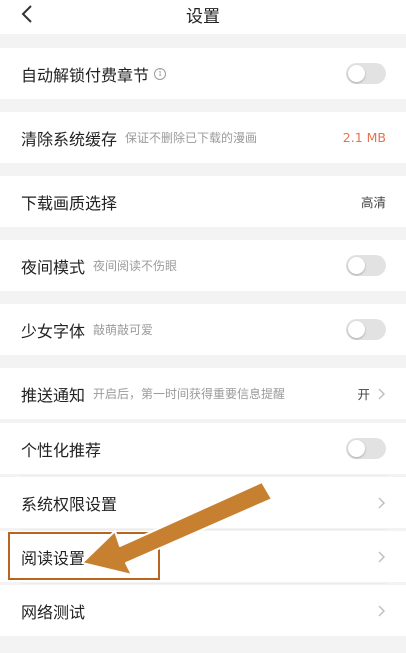 The height and width of the screenshot is (653, 406). Describe the element at coordinates (135, 266) in the screenshot. I see `setting-description: 夜间阅读不伤眼` at that location.